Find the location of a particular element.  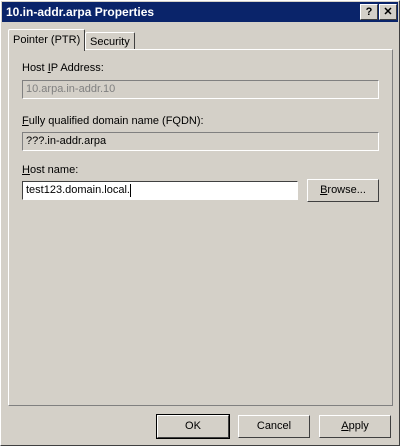

close-button: ✕ is located at coordinates (388, 12).